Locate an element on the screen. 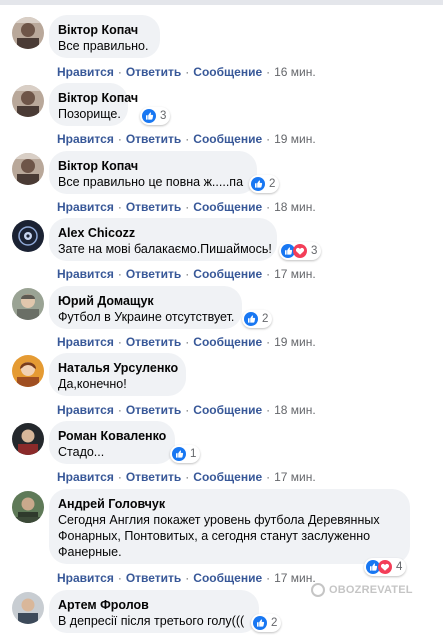  watermark-text: OBOZREVATEL is located at coordinates (371, 590).